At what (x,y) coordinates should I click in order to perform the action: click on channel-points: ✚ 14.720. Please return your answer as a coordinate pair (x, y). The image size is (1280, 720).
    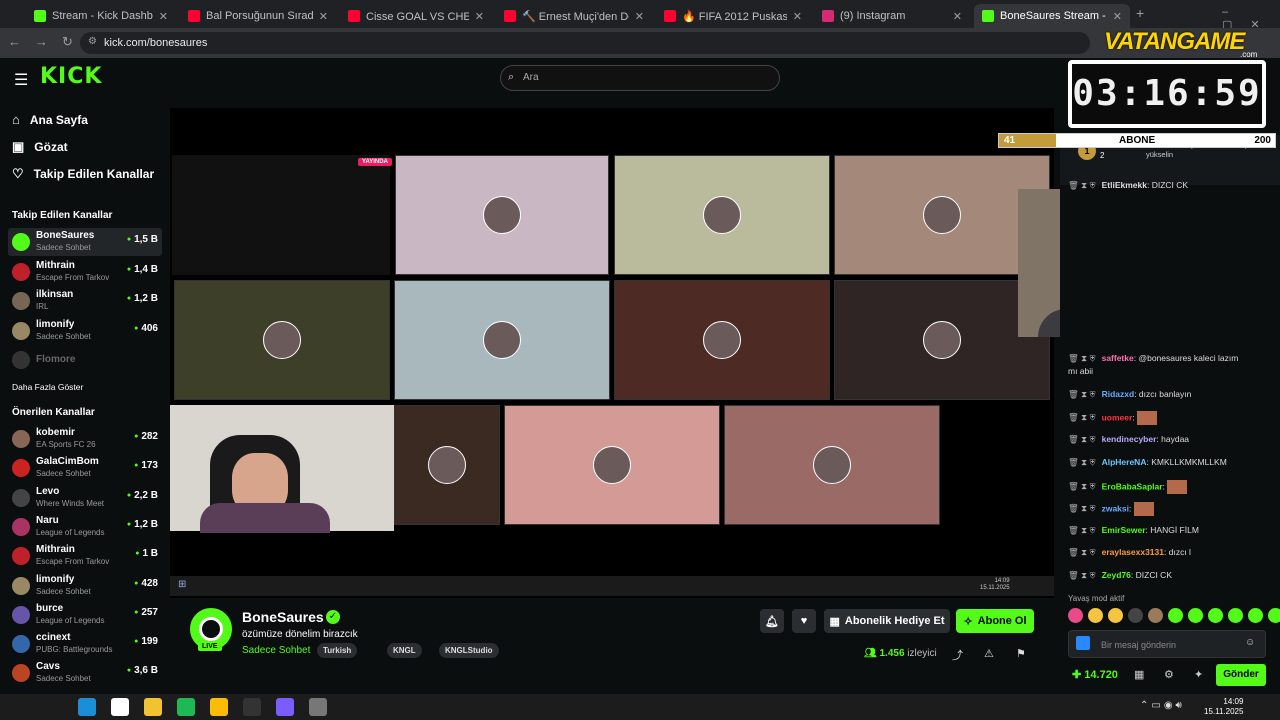
    Looking at the image, I should click on (1095, 674).